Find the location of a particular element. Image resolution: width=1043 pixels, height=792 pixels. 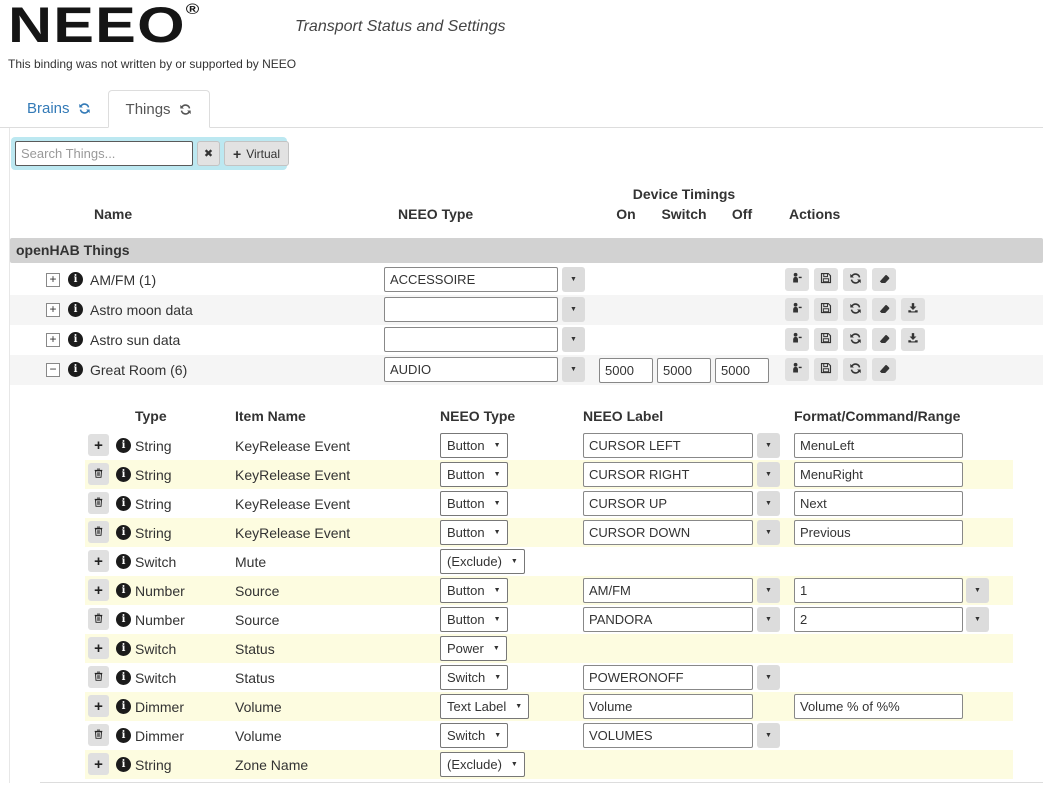

neeo-type-select: Text Label ▼ is located at coordinates (485, 706).